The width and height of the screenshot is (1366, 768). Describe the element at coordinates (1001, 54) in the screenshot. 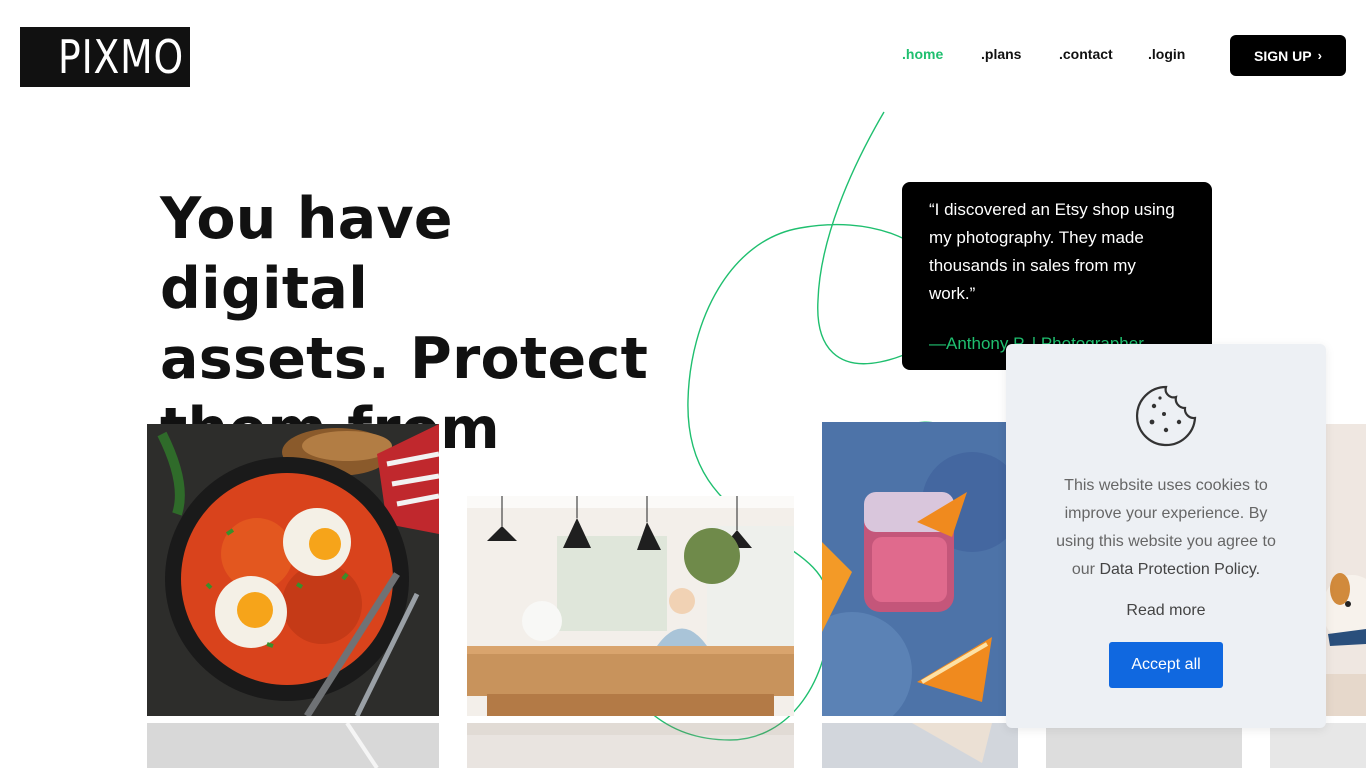

I see `nav-plans: .plans` at that location.